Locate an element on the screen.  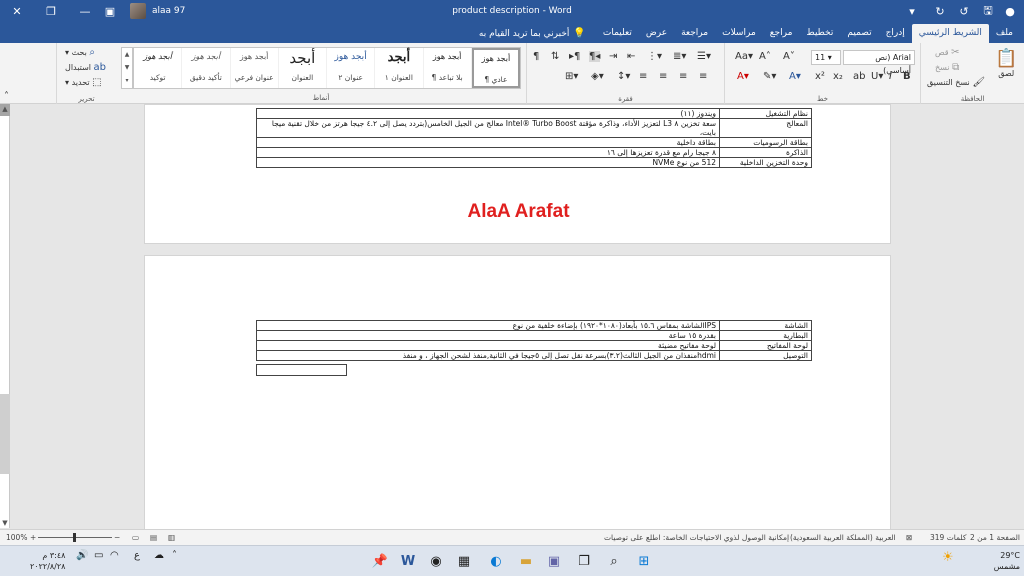
empty-table-cell is located at coordinates (301, 370).